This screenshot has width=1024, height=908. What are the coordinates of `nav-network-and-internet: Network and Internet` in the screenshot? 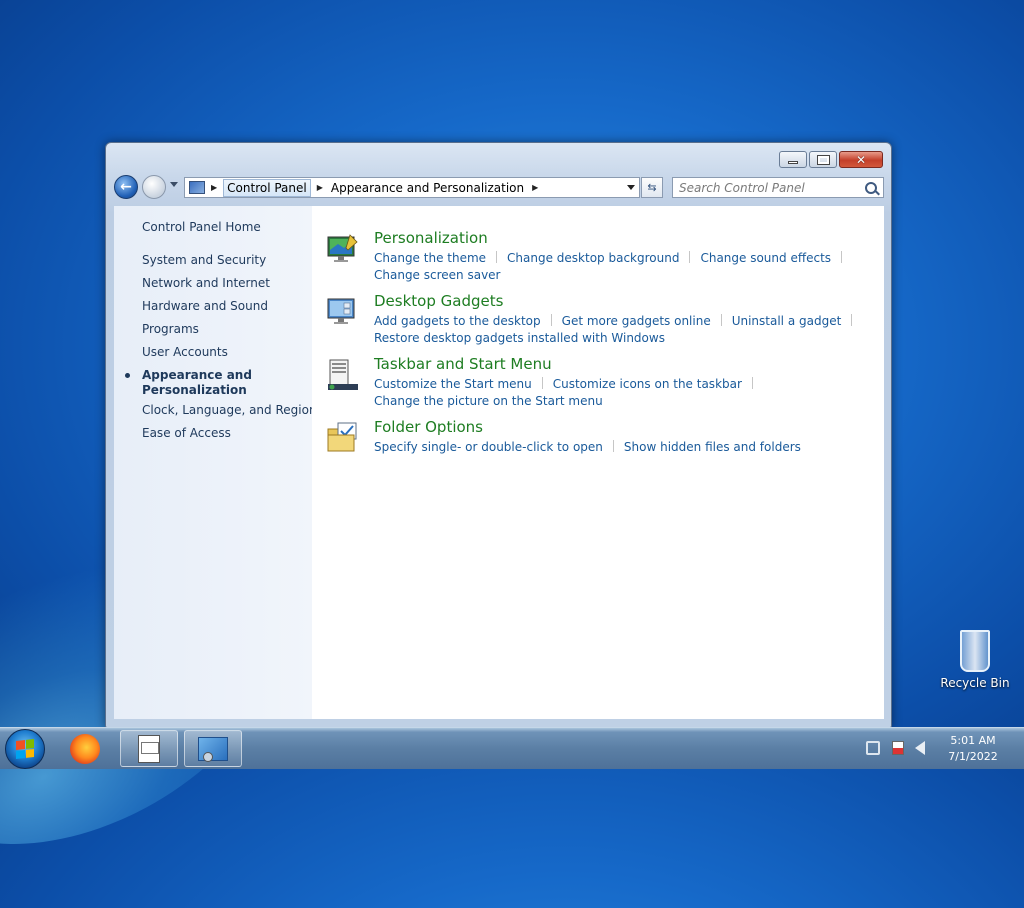 It's located at (206, 283).